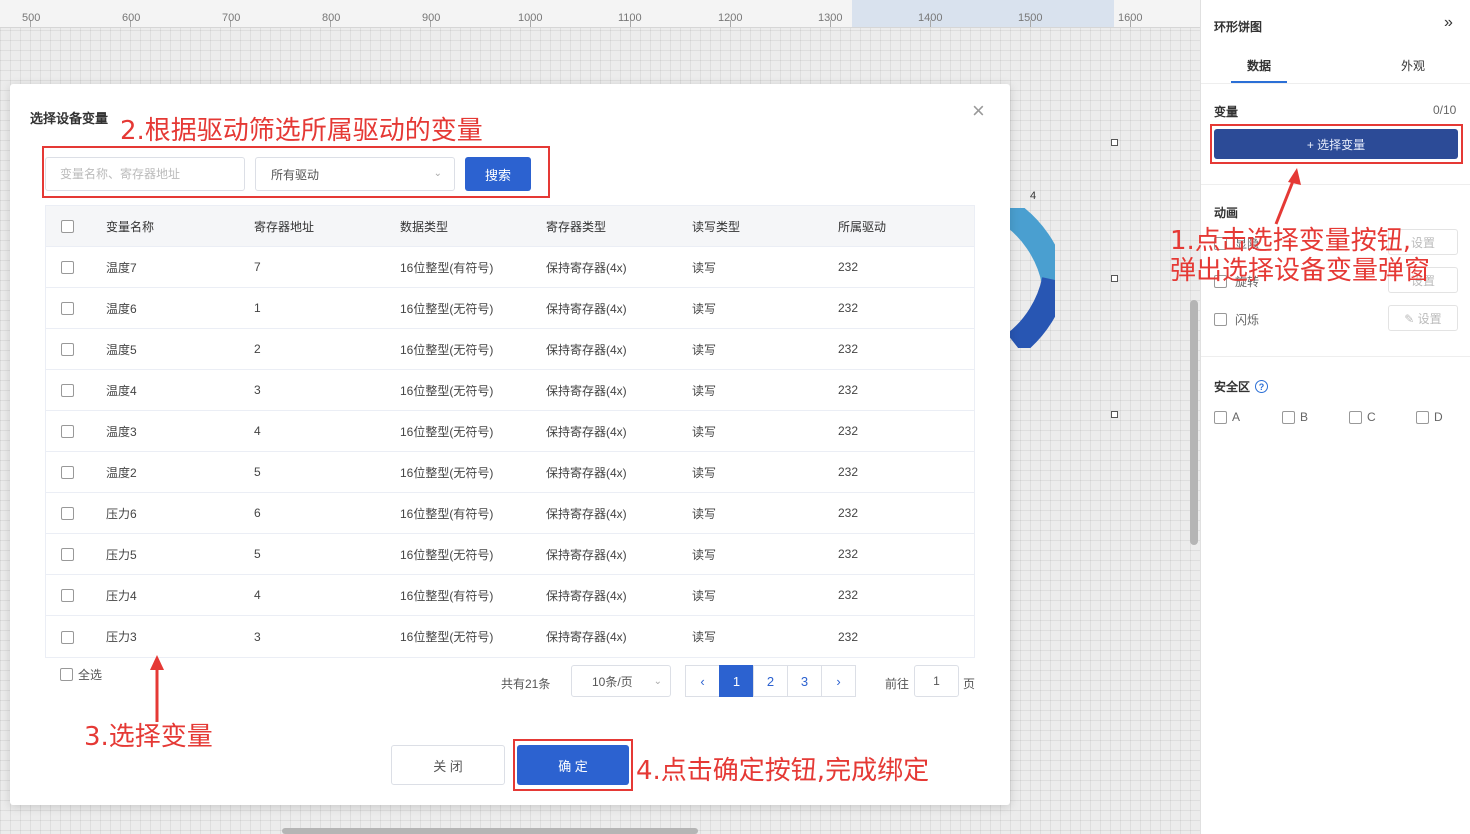 This screenshot has width=1470, height=834. I want to click on table-row: 压力3 3 16位整型(无符号) 保持寄存器(4x) 读写 232, so click(510, 636).